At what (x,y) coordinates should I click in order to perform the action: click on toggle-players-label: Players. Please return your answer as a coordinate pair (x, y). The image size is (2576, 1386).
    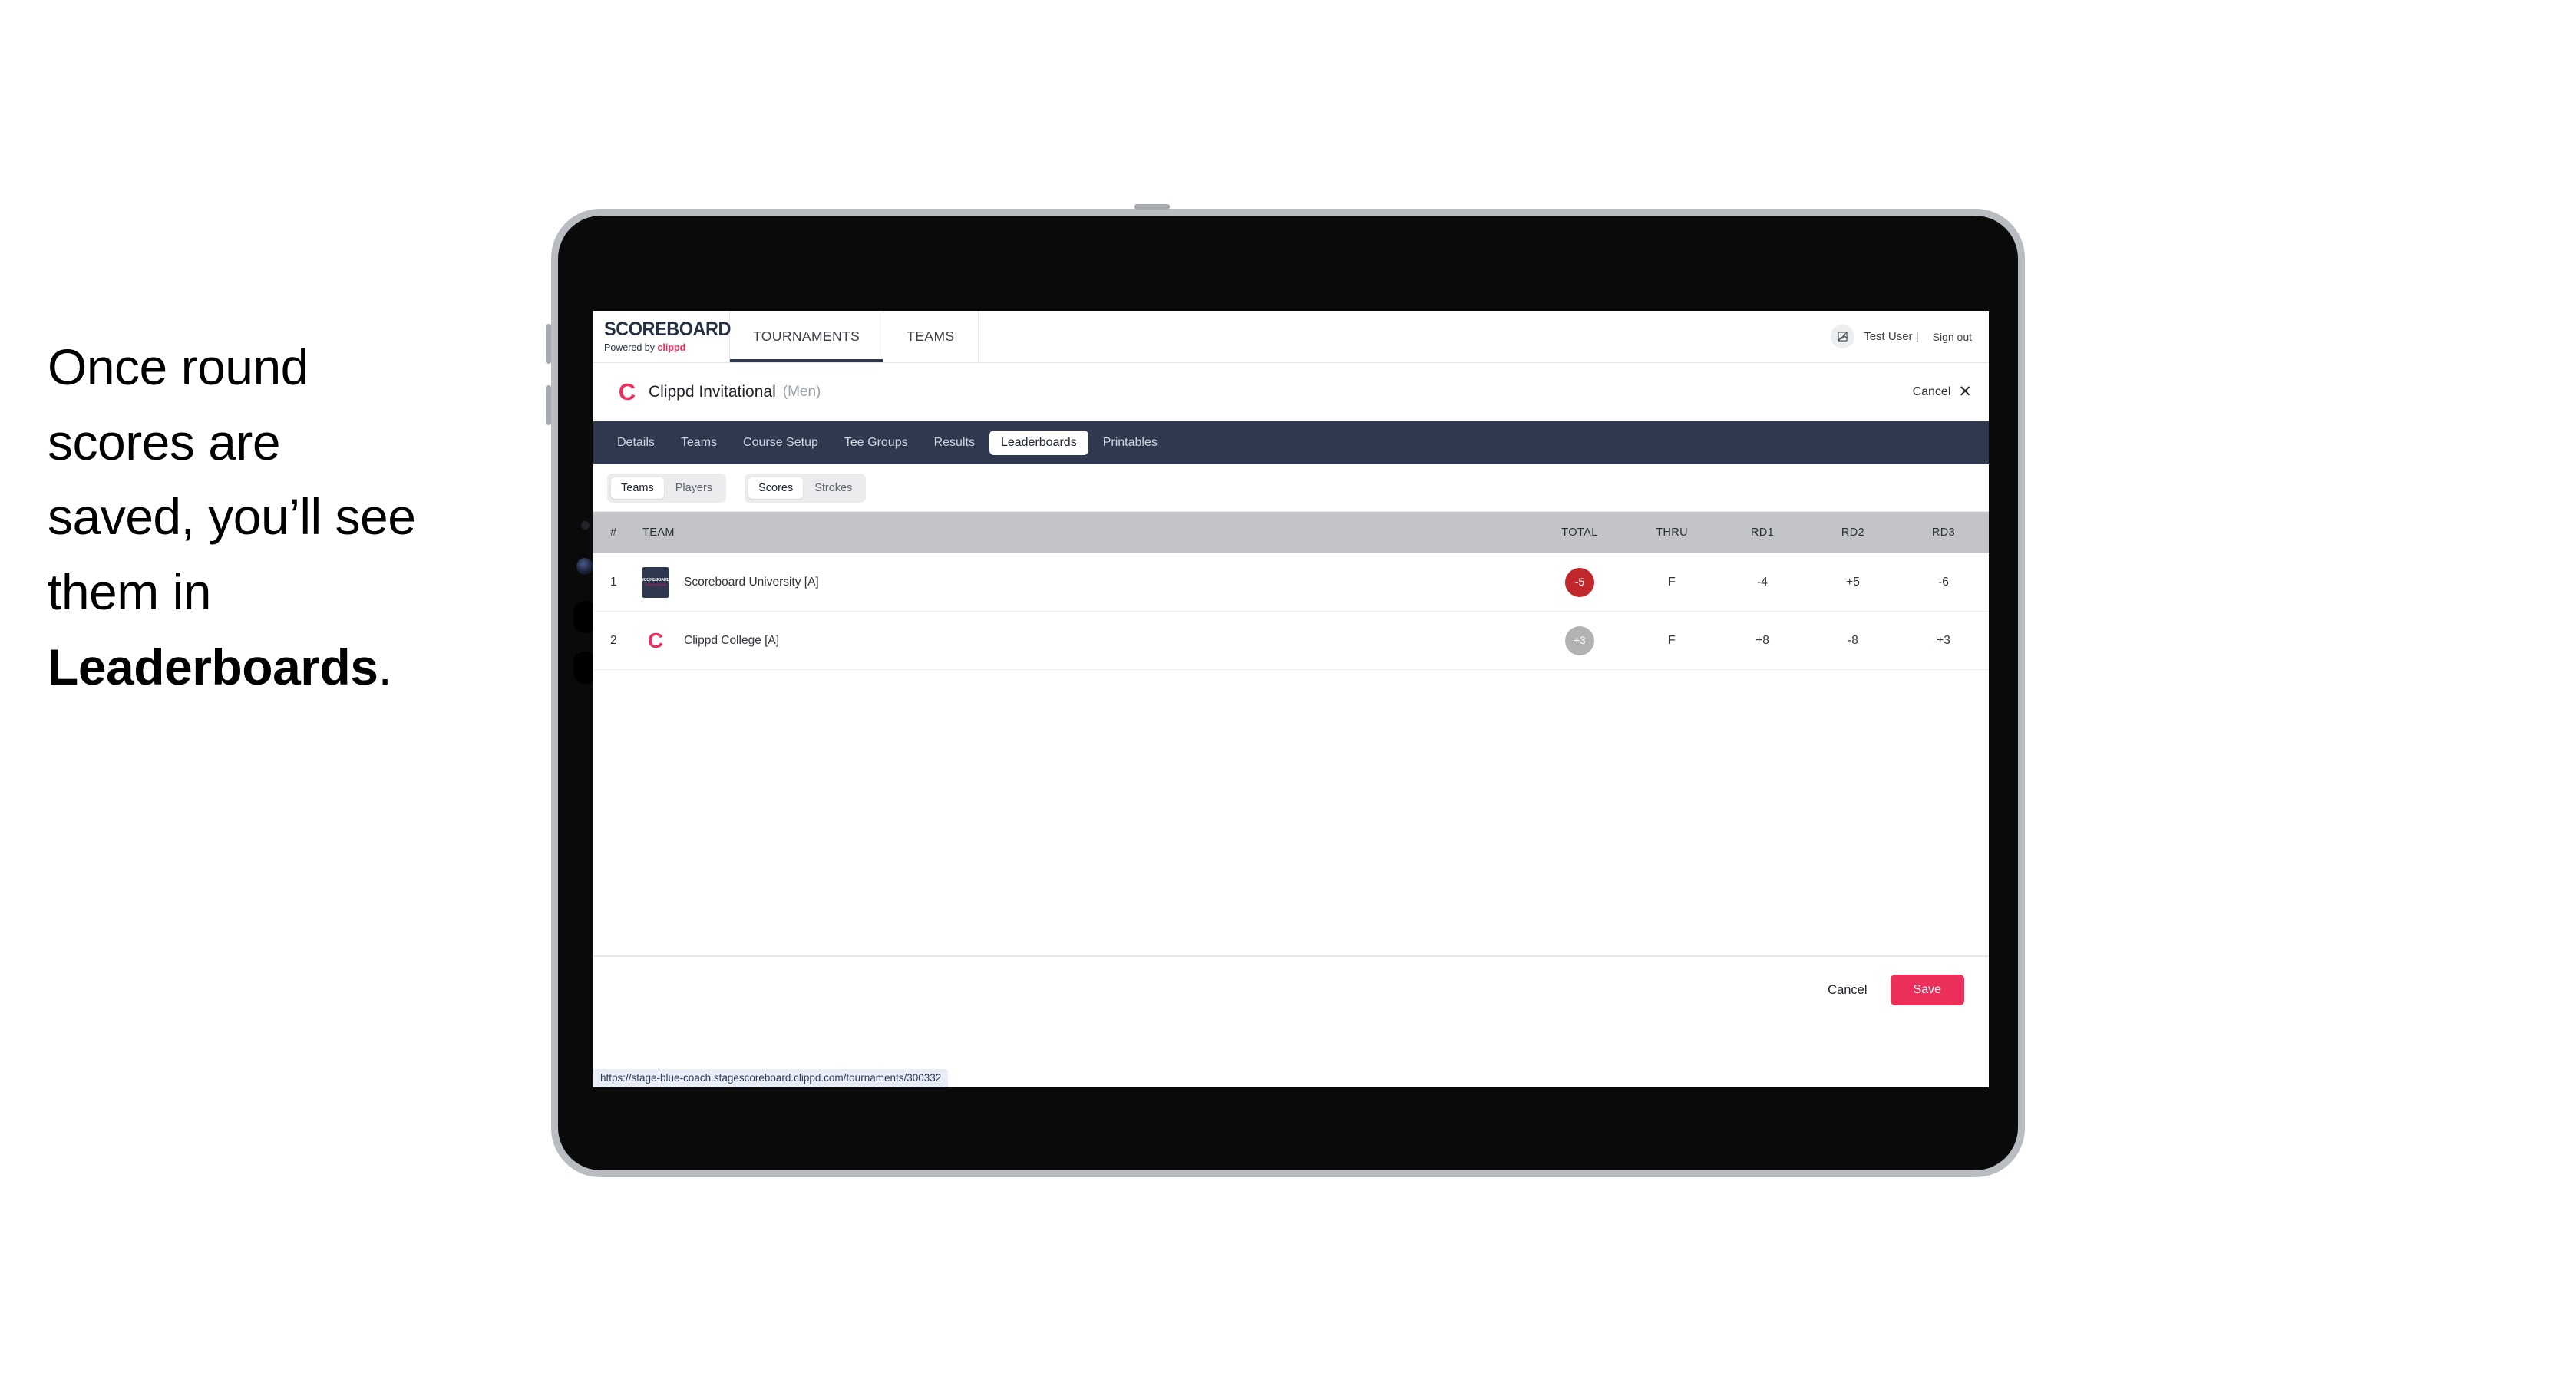
    Looking at the image, I should click on (694, 488).